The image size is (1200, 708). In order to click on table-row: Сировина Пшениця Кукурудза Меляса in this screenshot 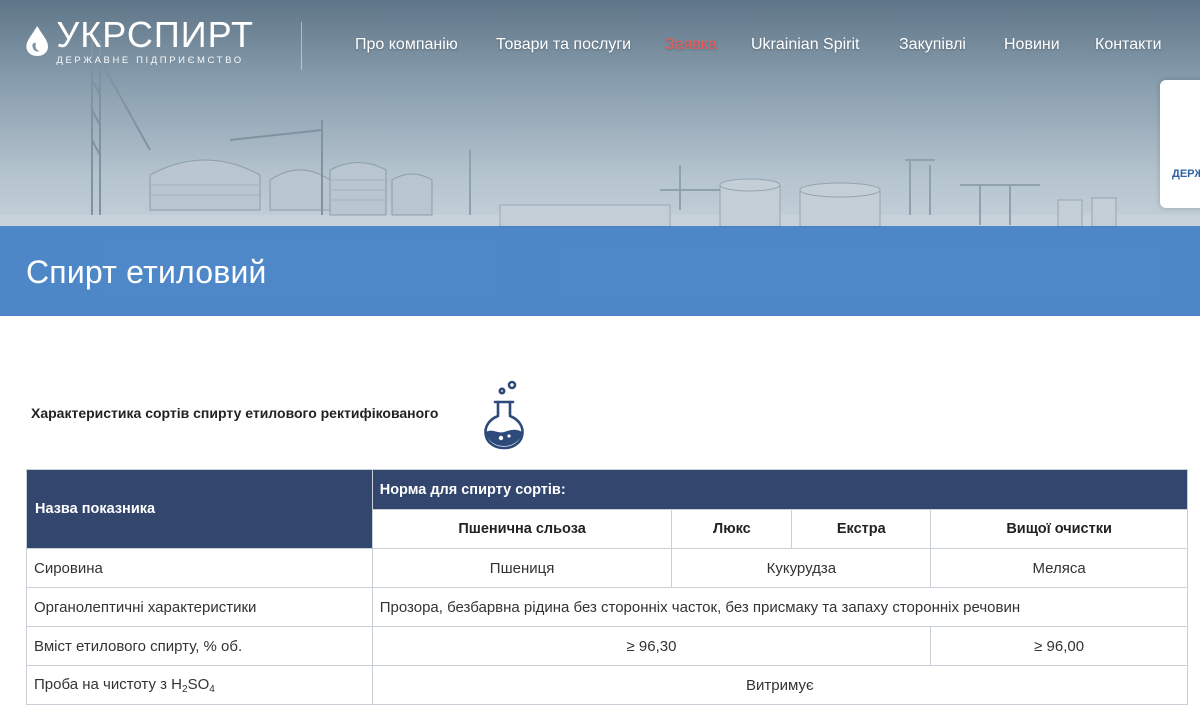, I will do `click(607, 568)`.